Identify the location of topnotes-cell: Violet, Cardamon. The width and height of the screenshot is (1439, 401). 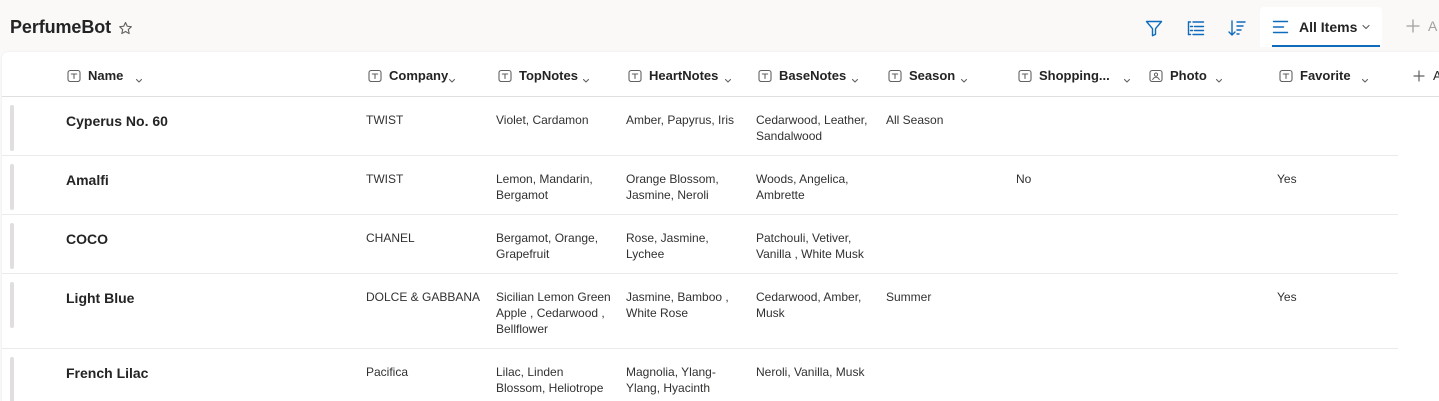
(542, 120).